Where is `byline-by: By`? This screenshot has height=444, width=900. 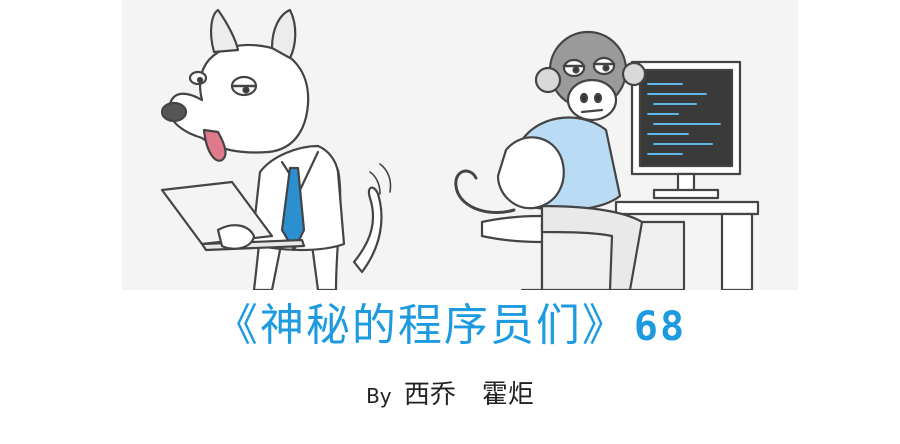
byline-by: By is located at coordinates (379, 396).